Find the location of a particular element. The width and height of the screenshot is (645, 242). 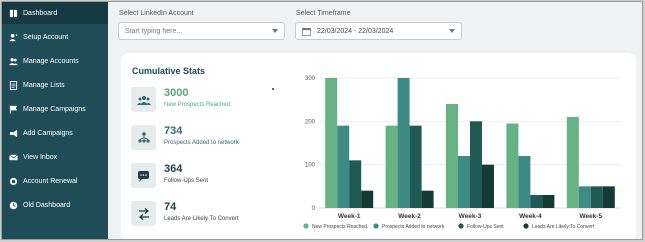

y-tick-label: 200 is located at coordinates (310, 122).